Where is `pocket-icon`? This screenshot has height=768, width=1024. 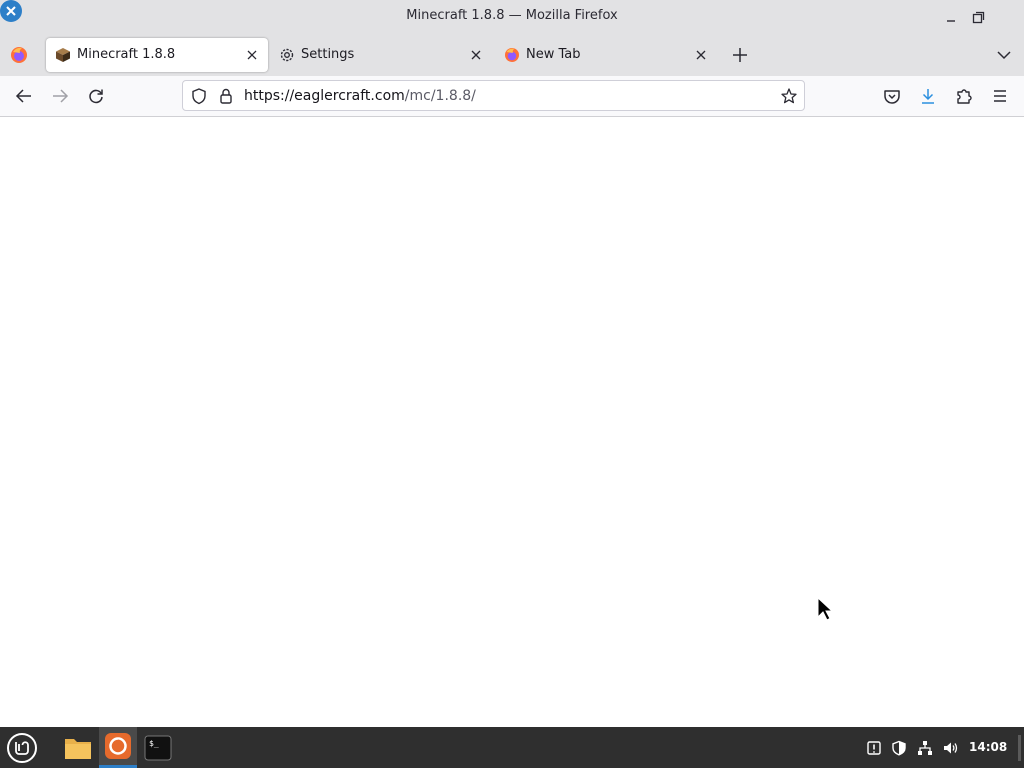 pocket-icon is located at coordinates (892, 97).